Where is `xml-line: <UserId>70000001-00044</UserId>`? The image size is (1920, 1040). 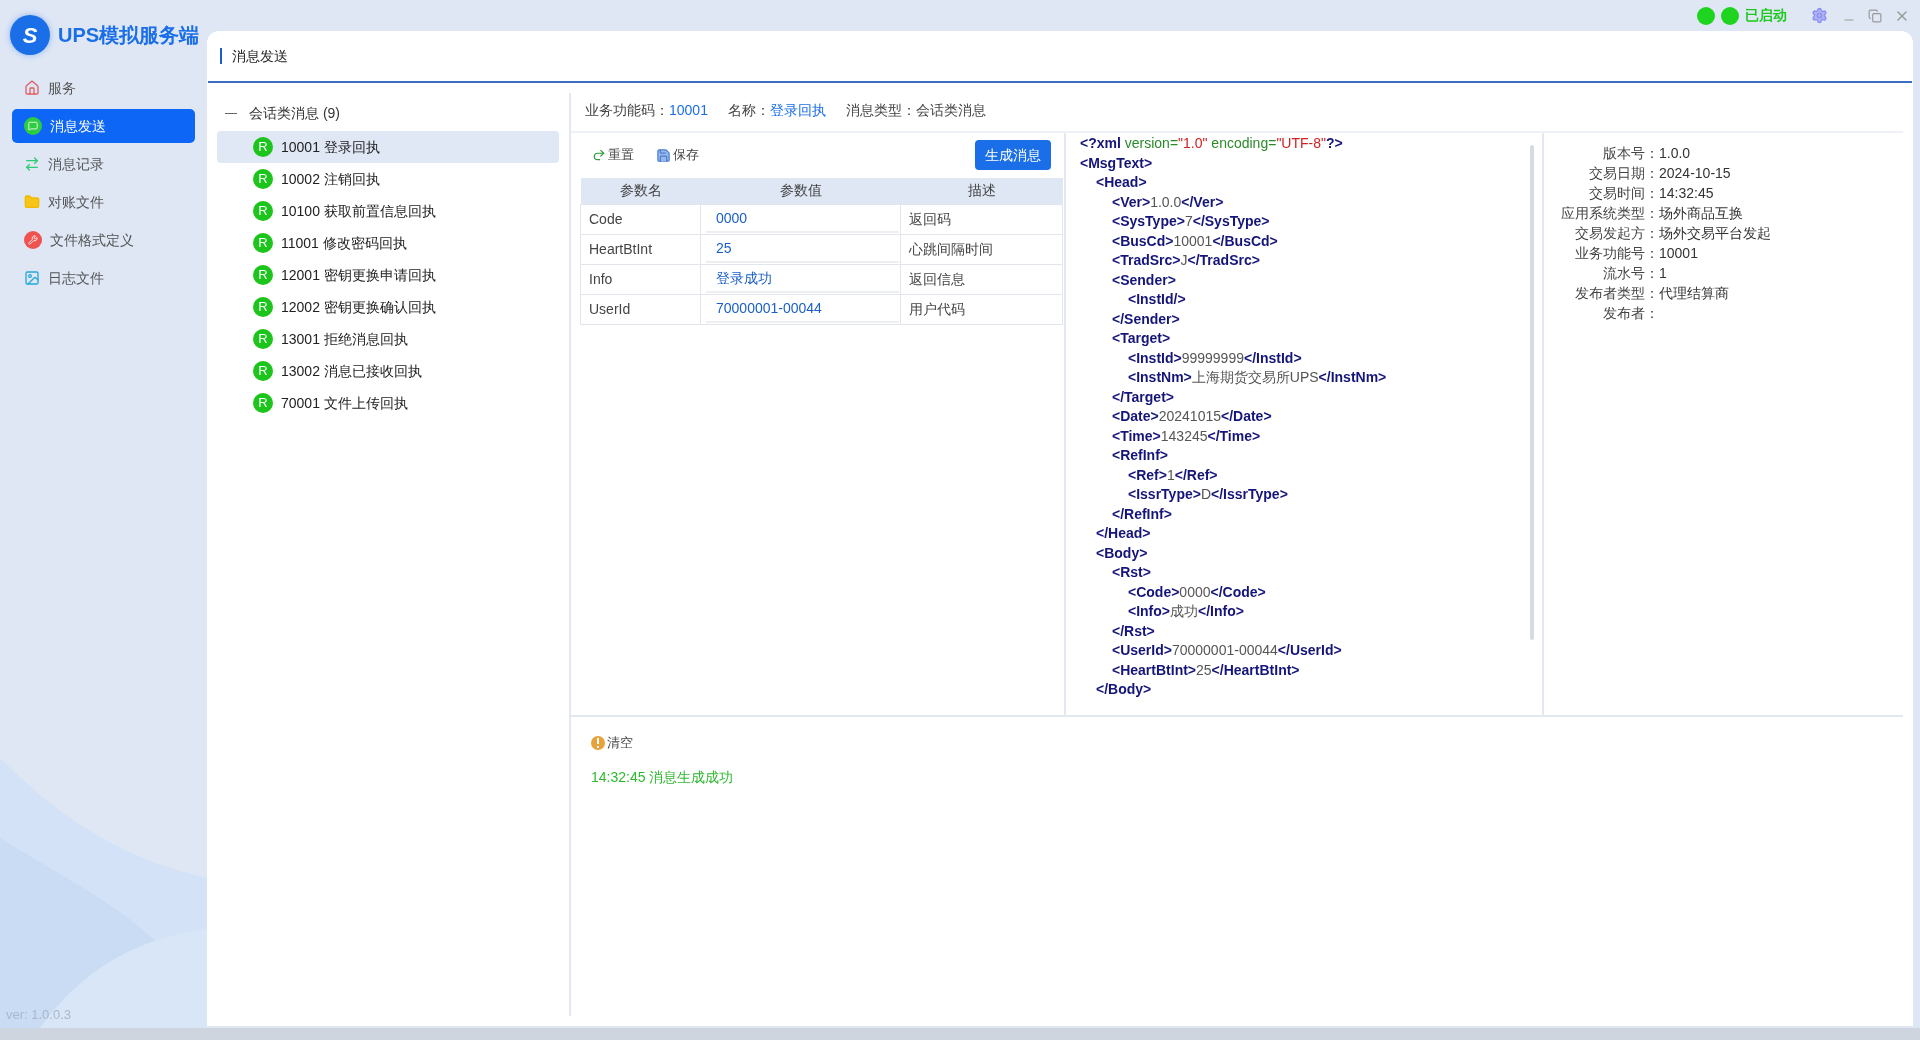
xml-line: <UserId>70000001-00044</UserId> is located at coordinates (1227, 650).